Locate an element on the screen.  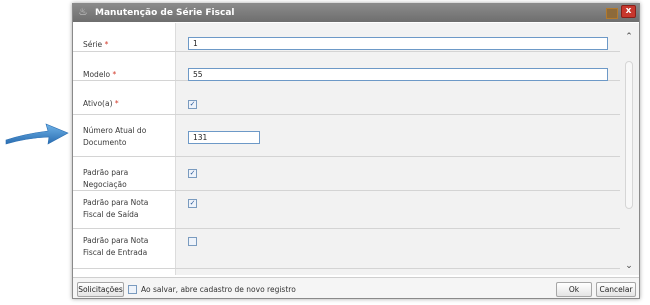
field-row-serie: Série * 1 is located at coordinates (346, 37).